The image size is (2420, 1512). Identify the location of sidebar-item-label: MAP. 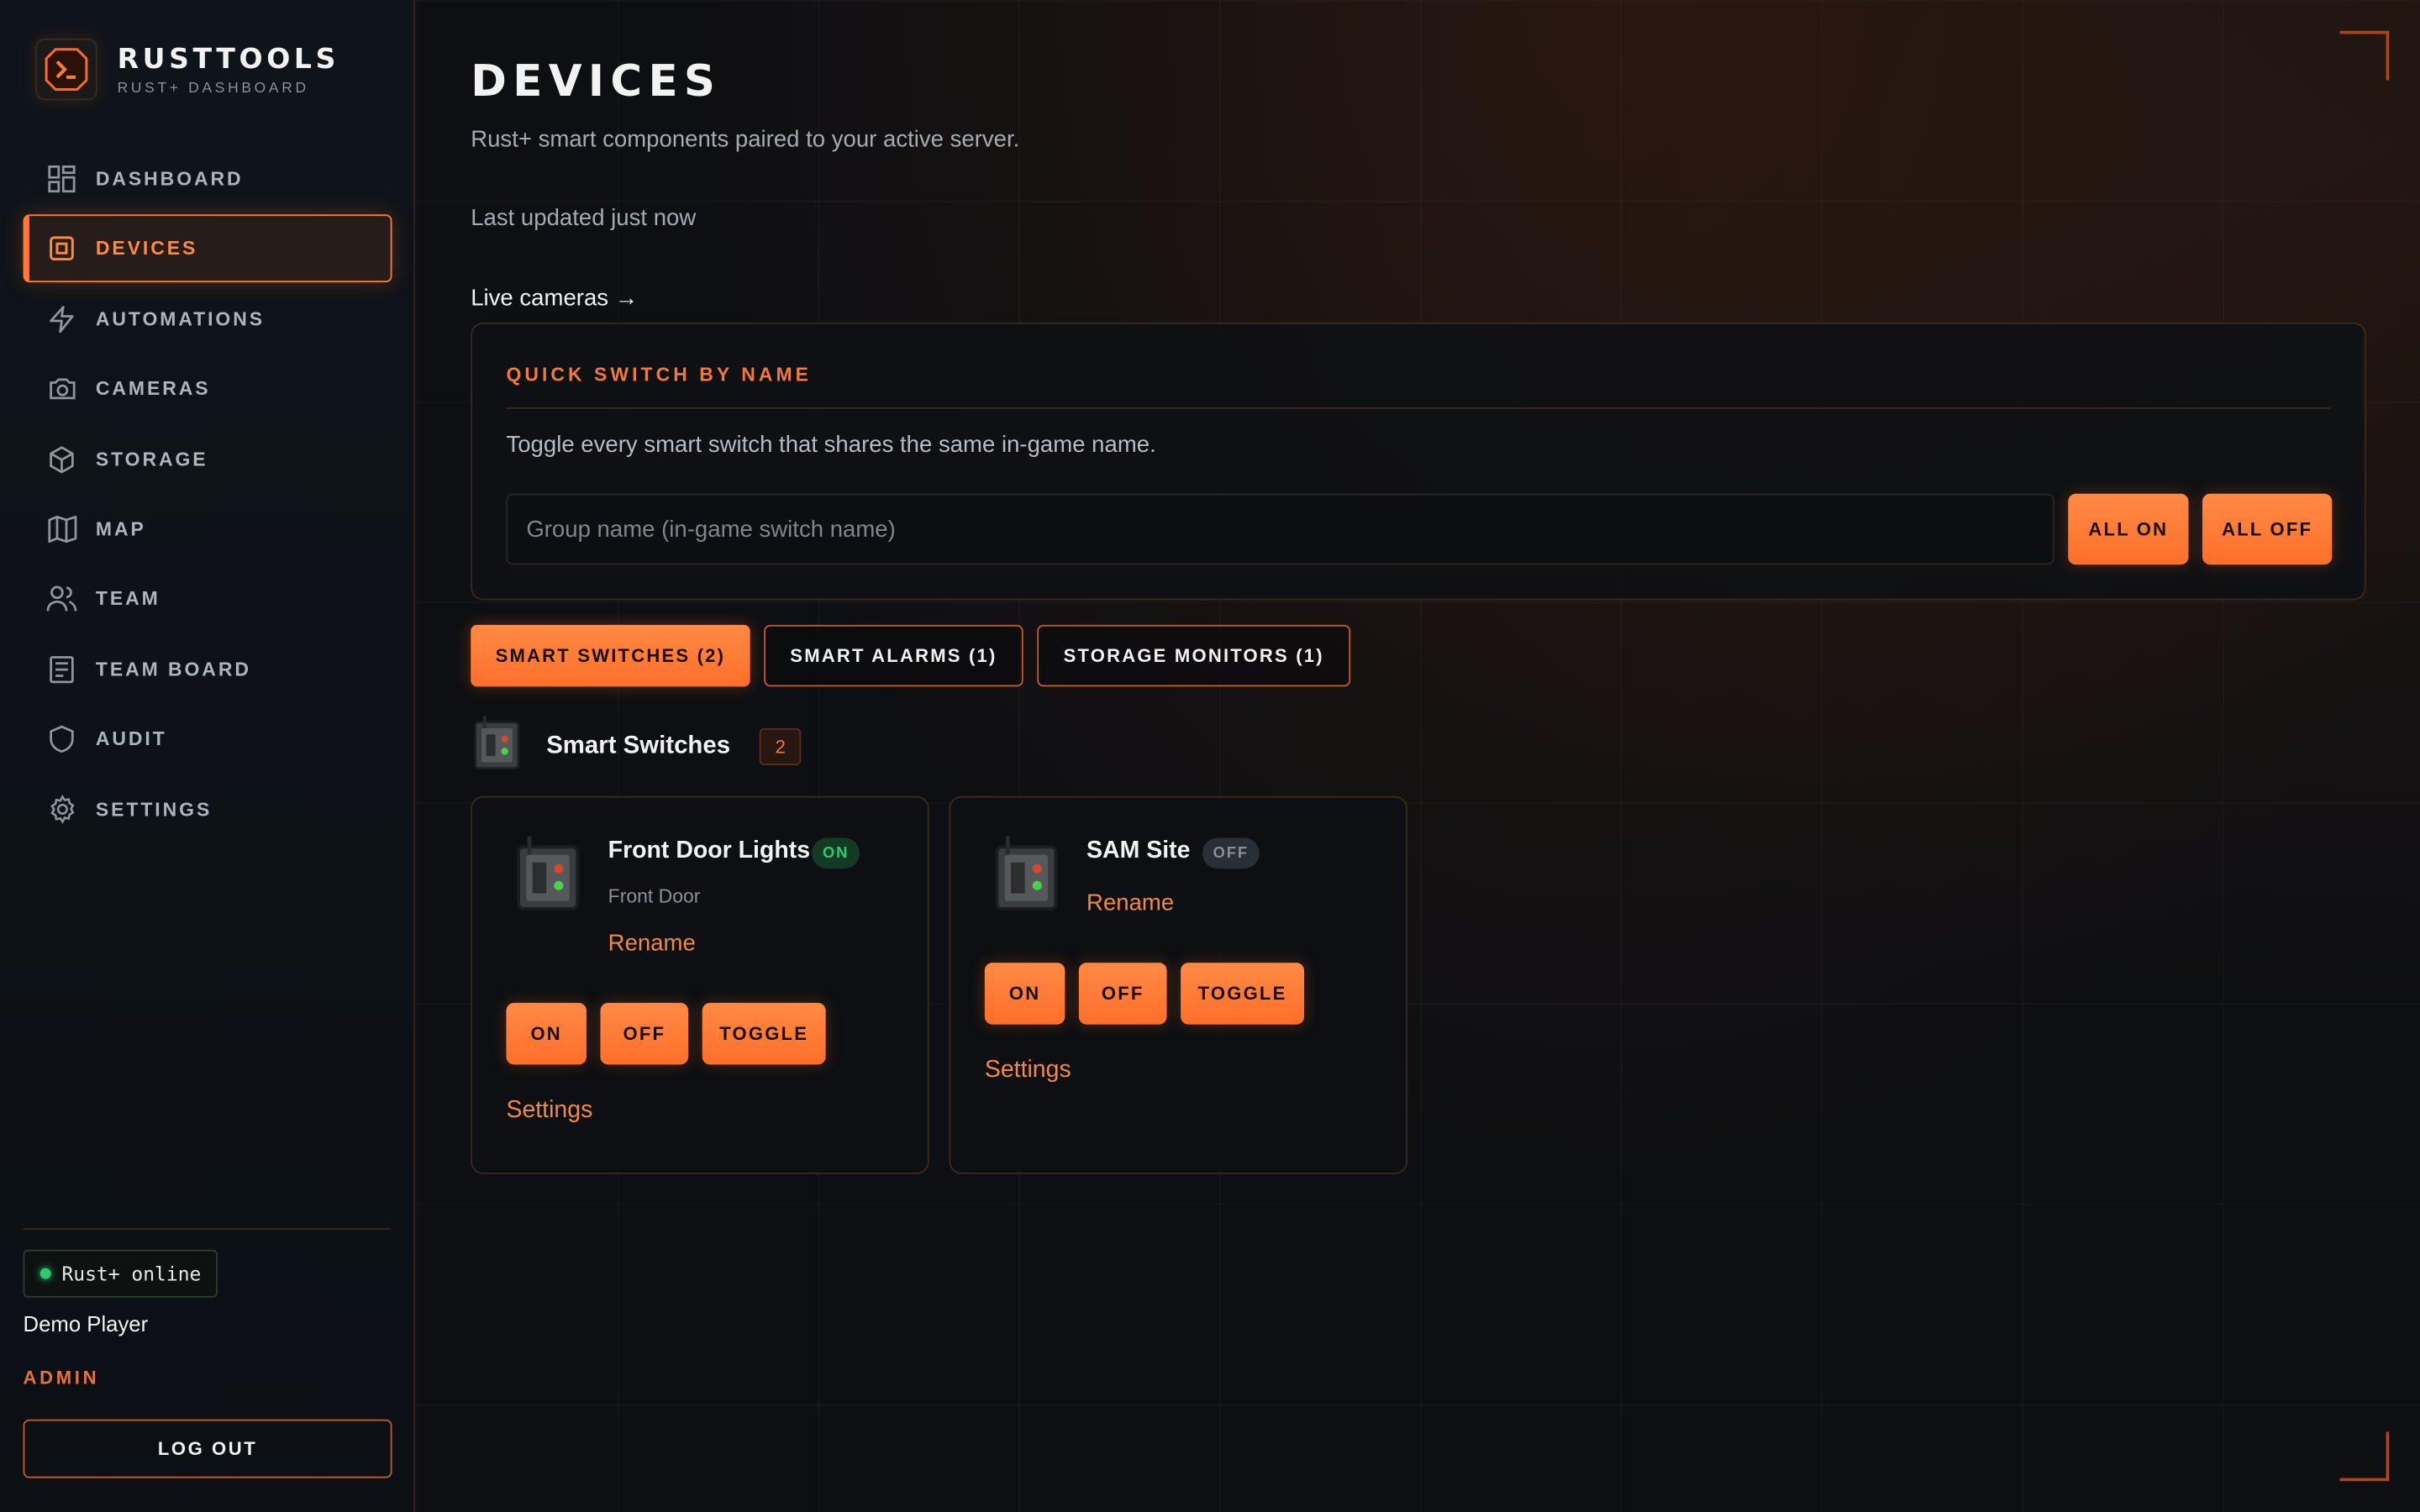
(120, 529).